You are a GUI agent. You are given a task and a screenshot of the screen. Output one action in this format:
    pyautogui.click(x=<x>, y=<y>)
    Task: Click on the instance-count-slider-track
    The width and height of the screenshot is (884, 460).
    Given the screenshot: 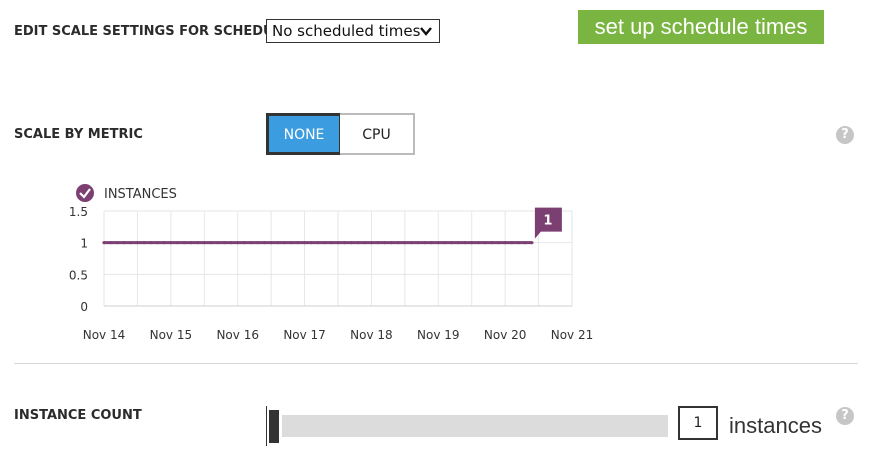 What is the action you would take?
    pyautogui.click(x=475, y=426)
    